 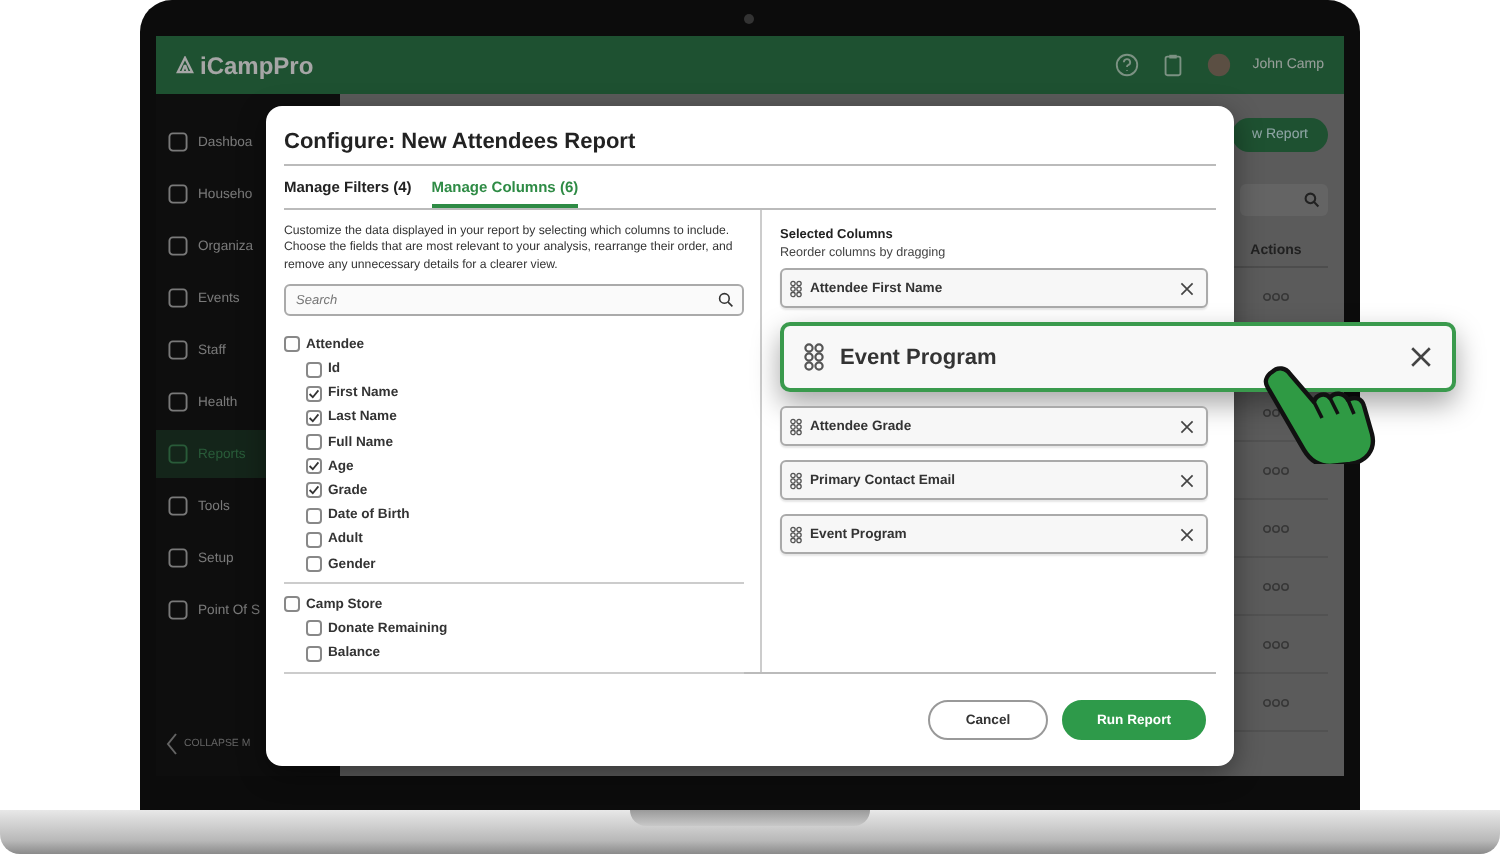 What do you see at coordinates (750, 136) in the screenshot?
I see `dialog-title: Configure: New Attendees Report` at bounding box center [750, 136].